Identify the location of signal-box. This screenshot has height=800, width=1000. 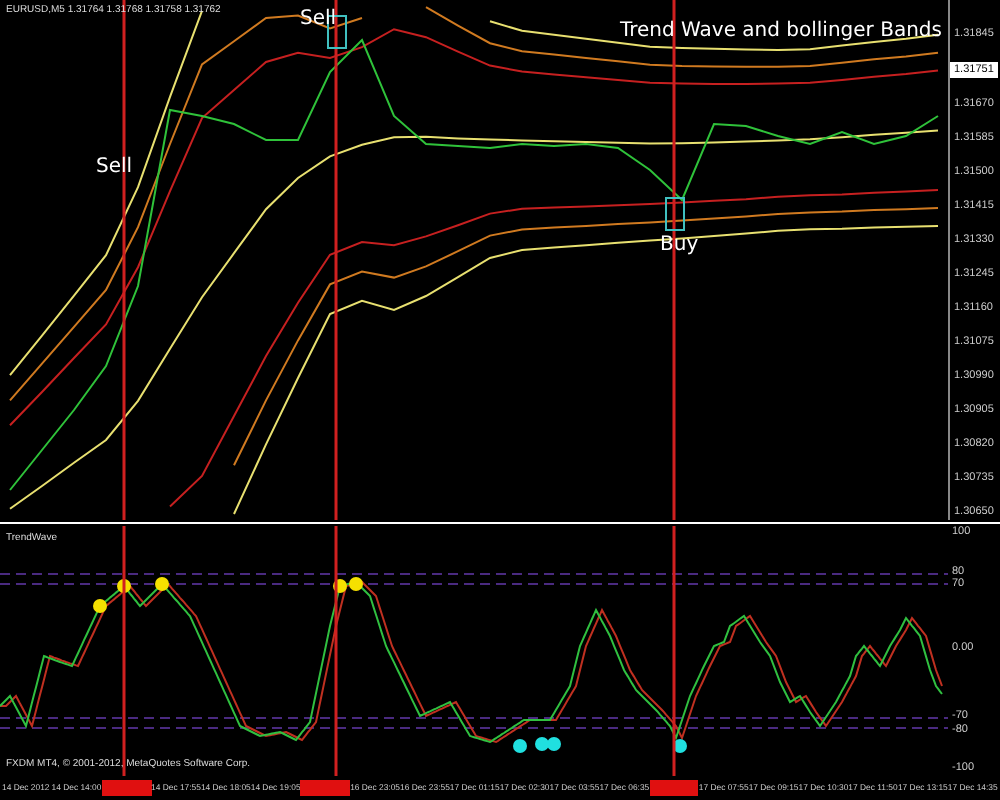
(675, 214).